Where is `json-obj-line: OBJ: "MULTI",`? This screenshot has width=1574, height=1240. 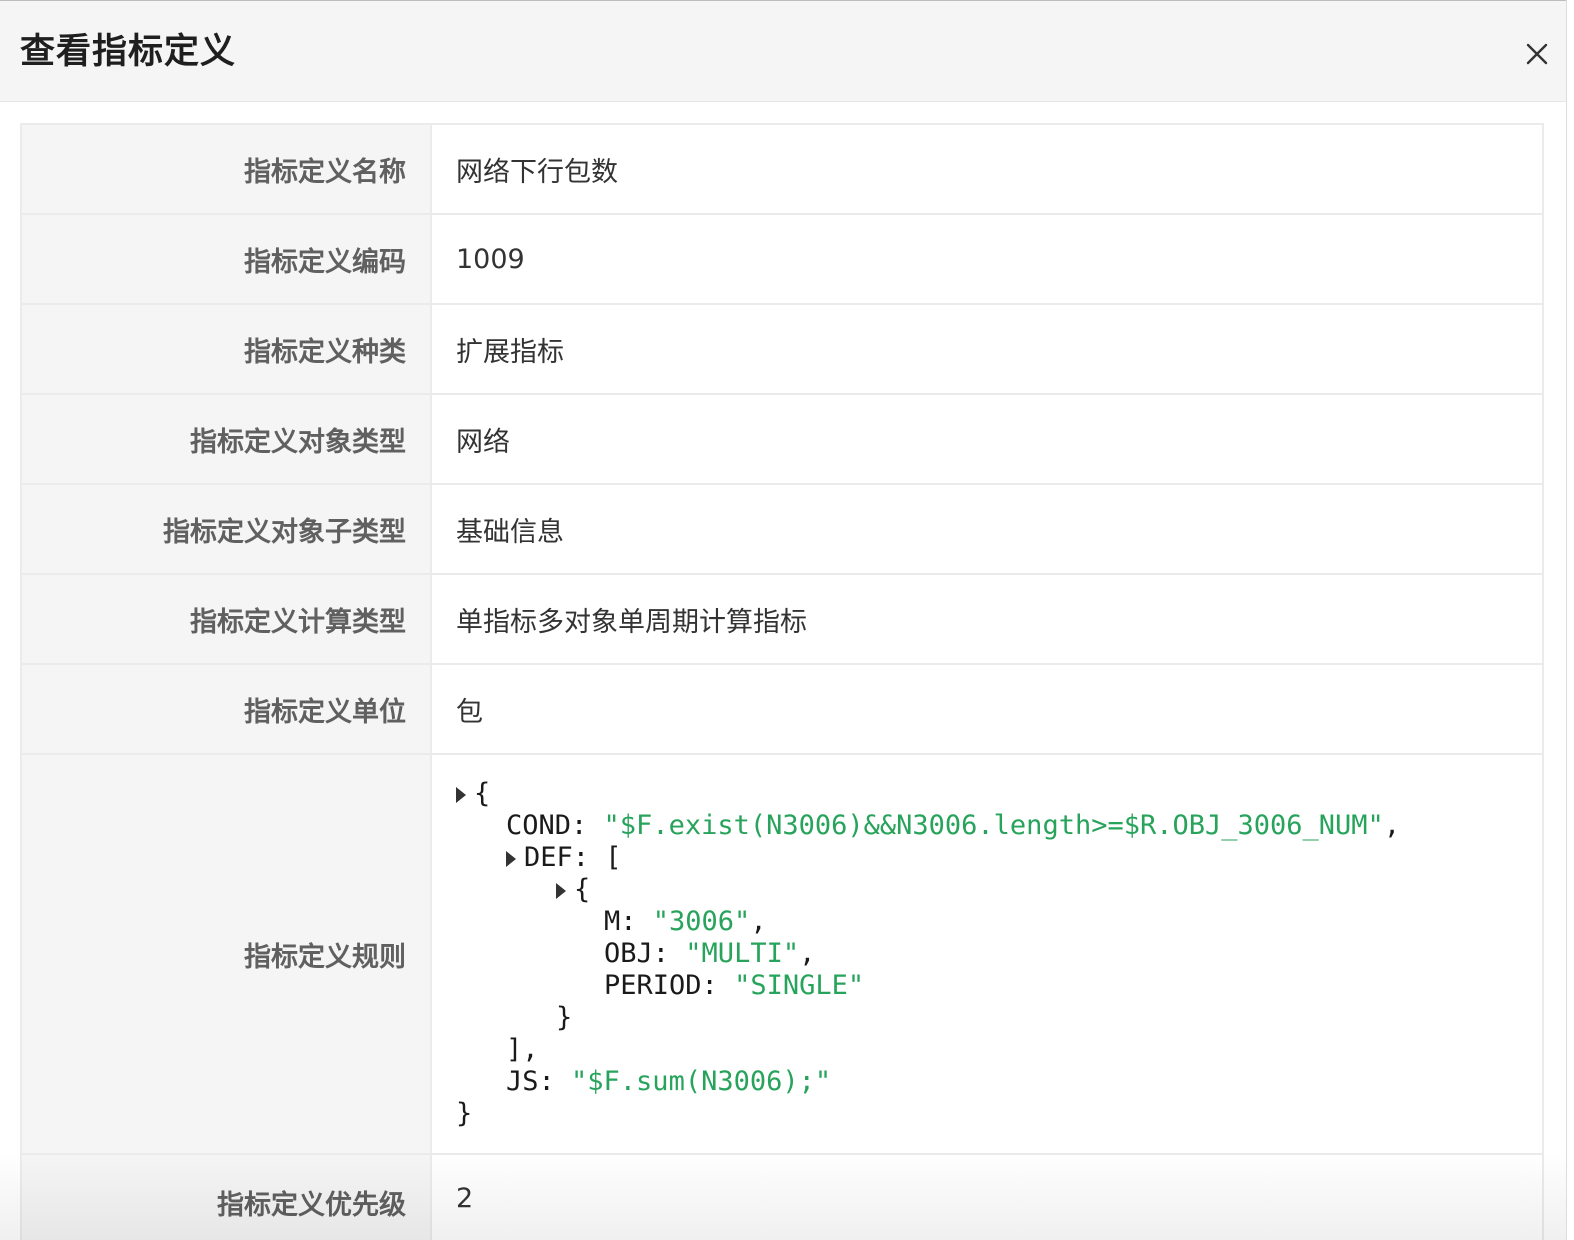 json-obj-line: OBJ: "MULTI", is located at coordinates (710, 953).